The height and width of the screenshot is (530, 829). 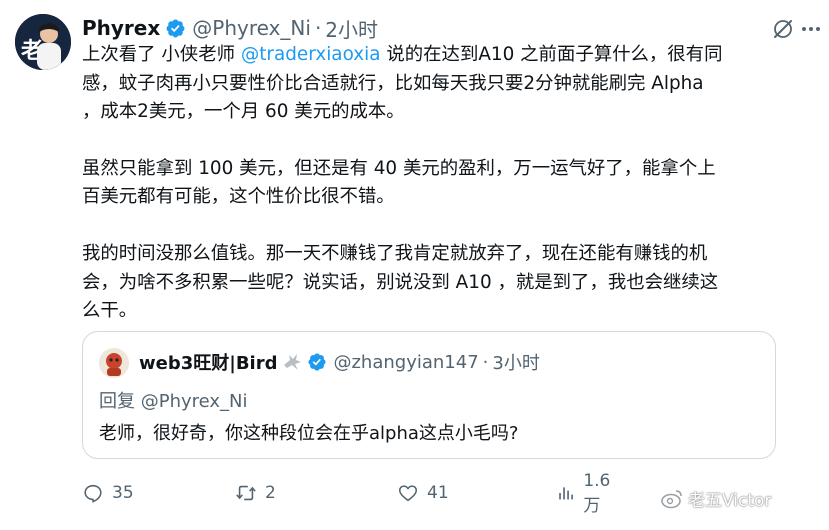 I want to click on retweet-button: 2, so click(x=255, y=493).